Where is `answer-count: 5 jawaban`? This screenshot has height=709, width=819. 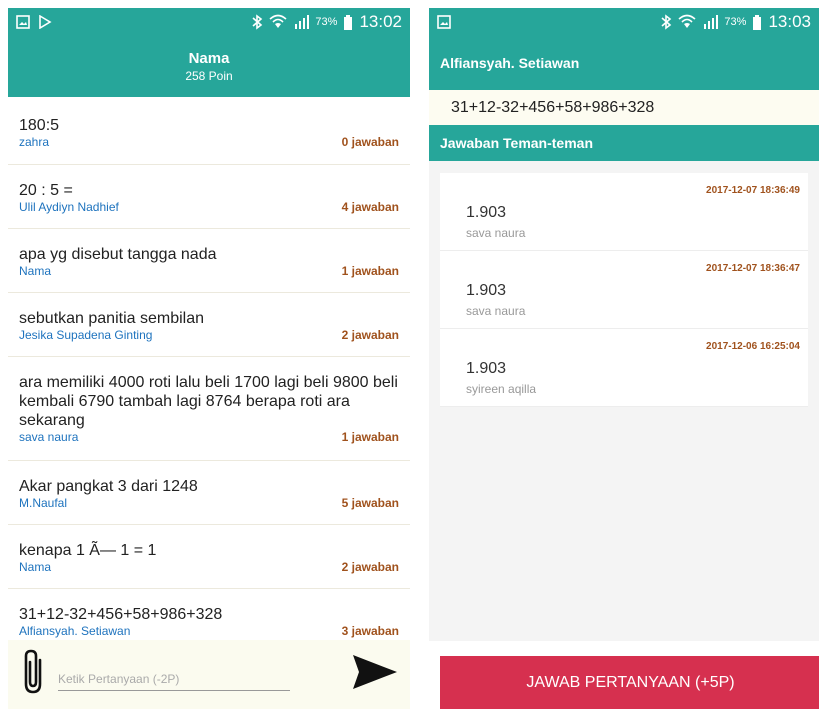 answer-count: 5 jawaban is located at coordinates (370, 503).